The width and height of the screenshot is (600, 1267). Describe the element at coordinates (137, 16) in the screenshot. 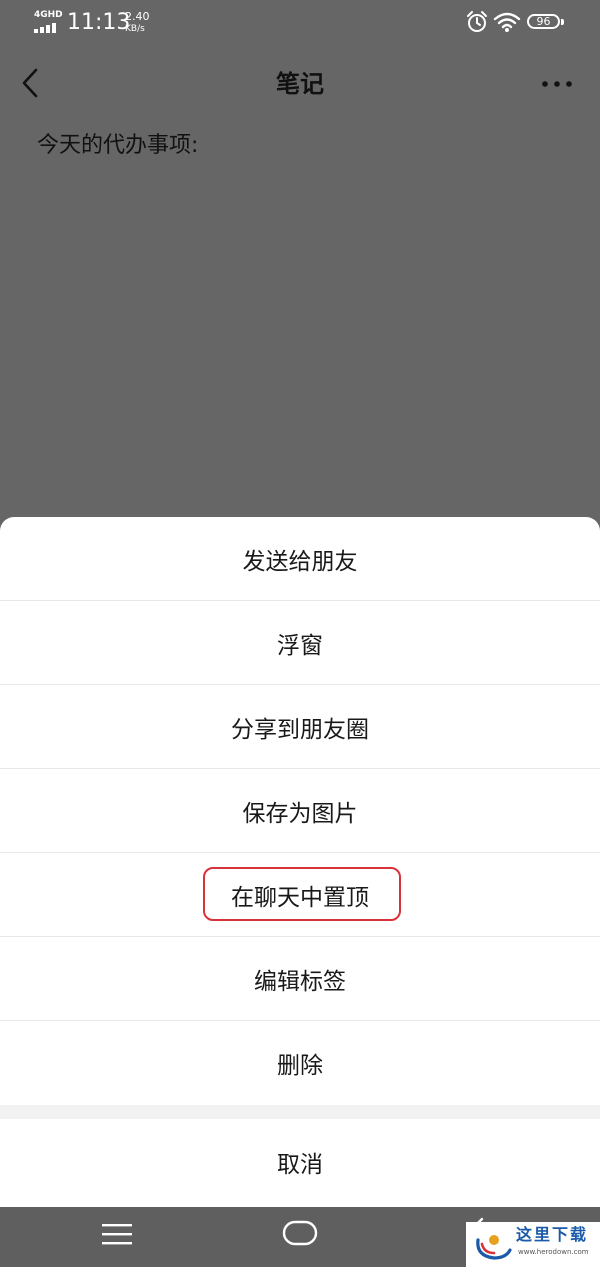

I see `network-speed-value: 2.40` at that location.